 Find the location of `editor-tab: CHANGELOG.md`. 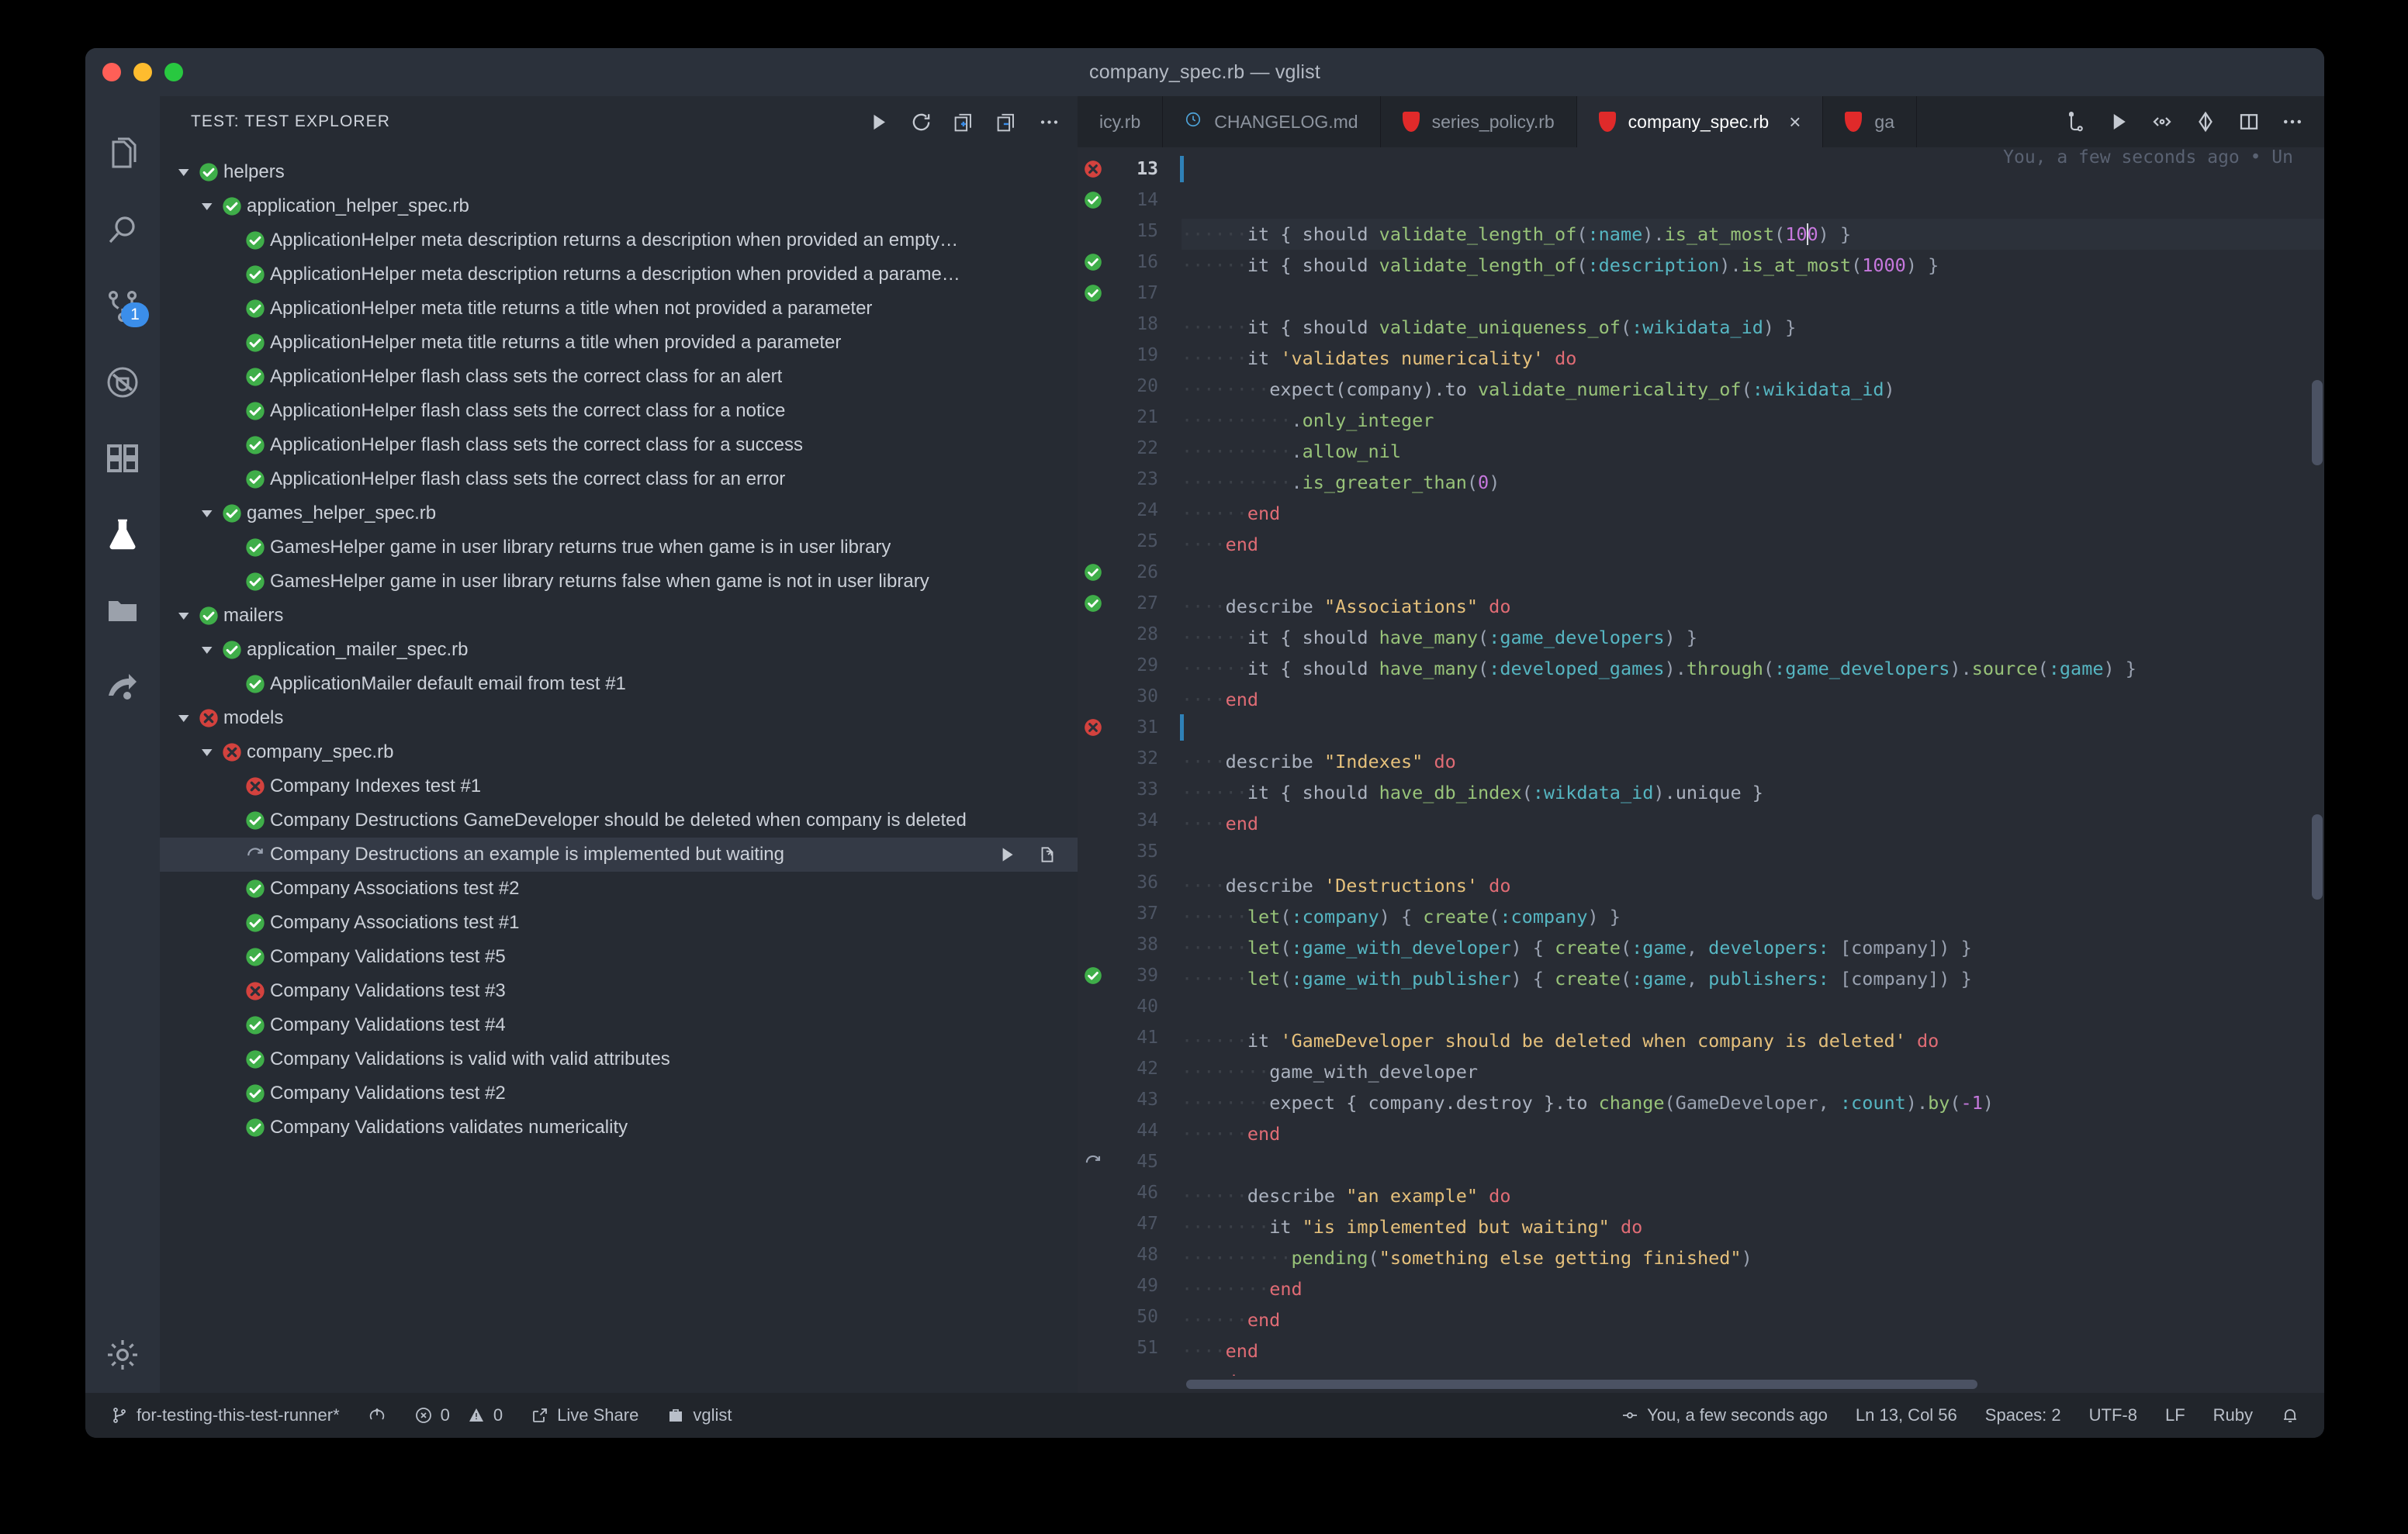

editor-tab: CHANGELOG.md is located at coordinates (1272, 121).